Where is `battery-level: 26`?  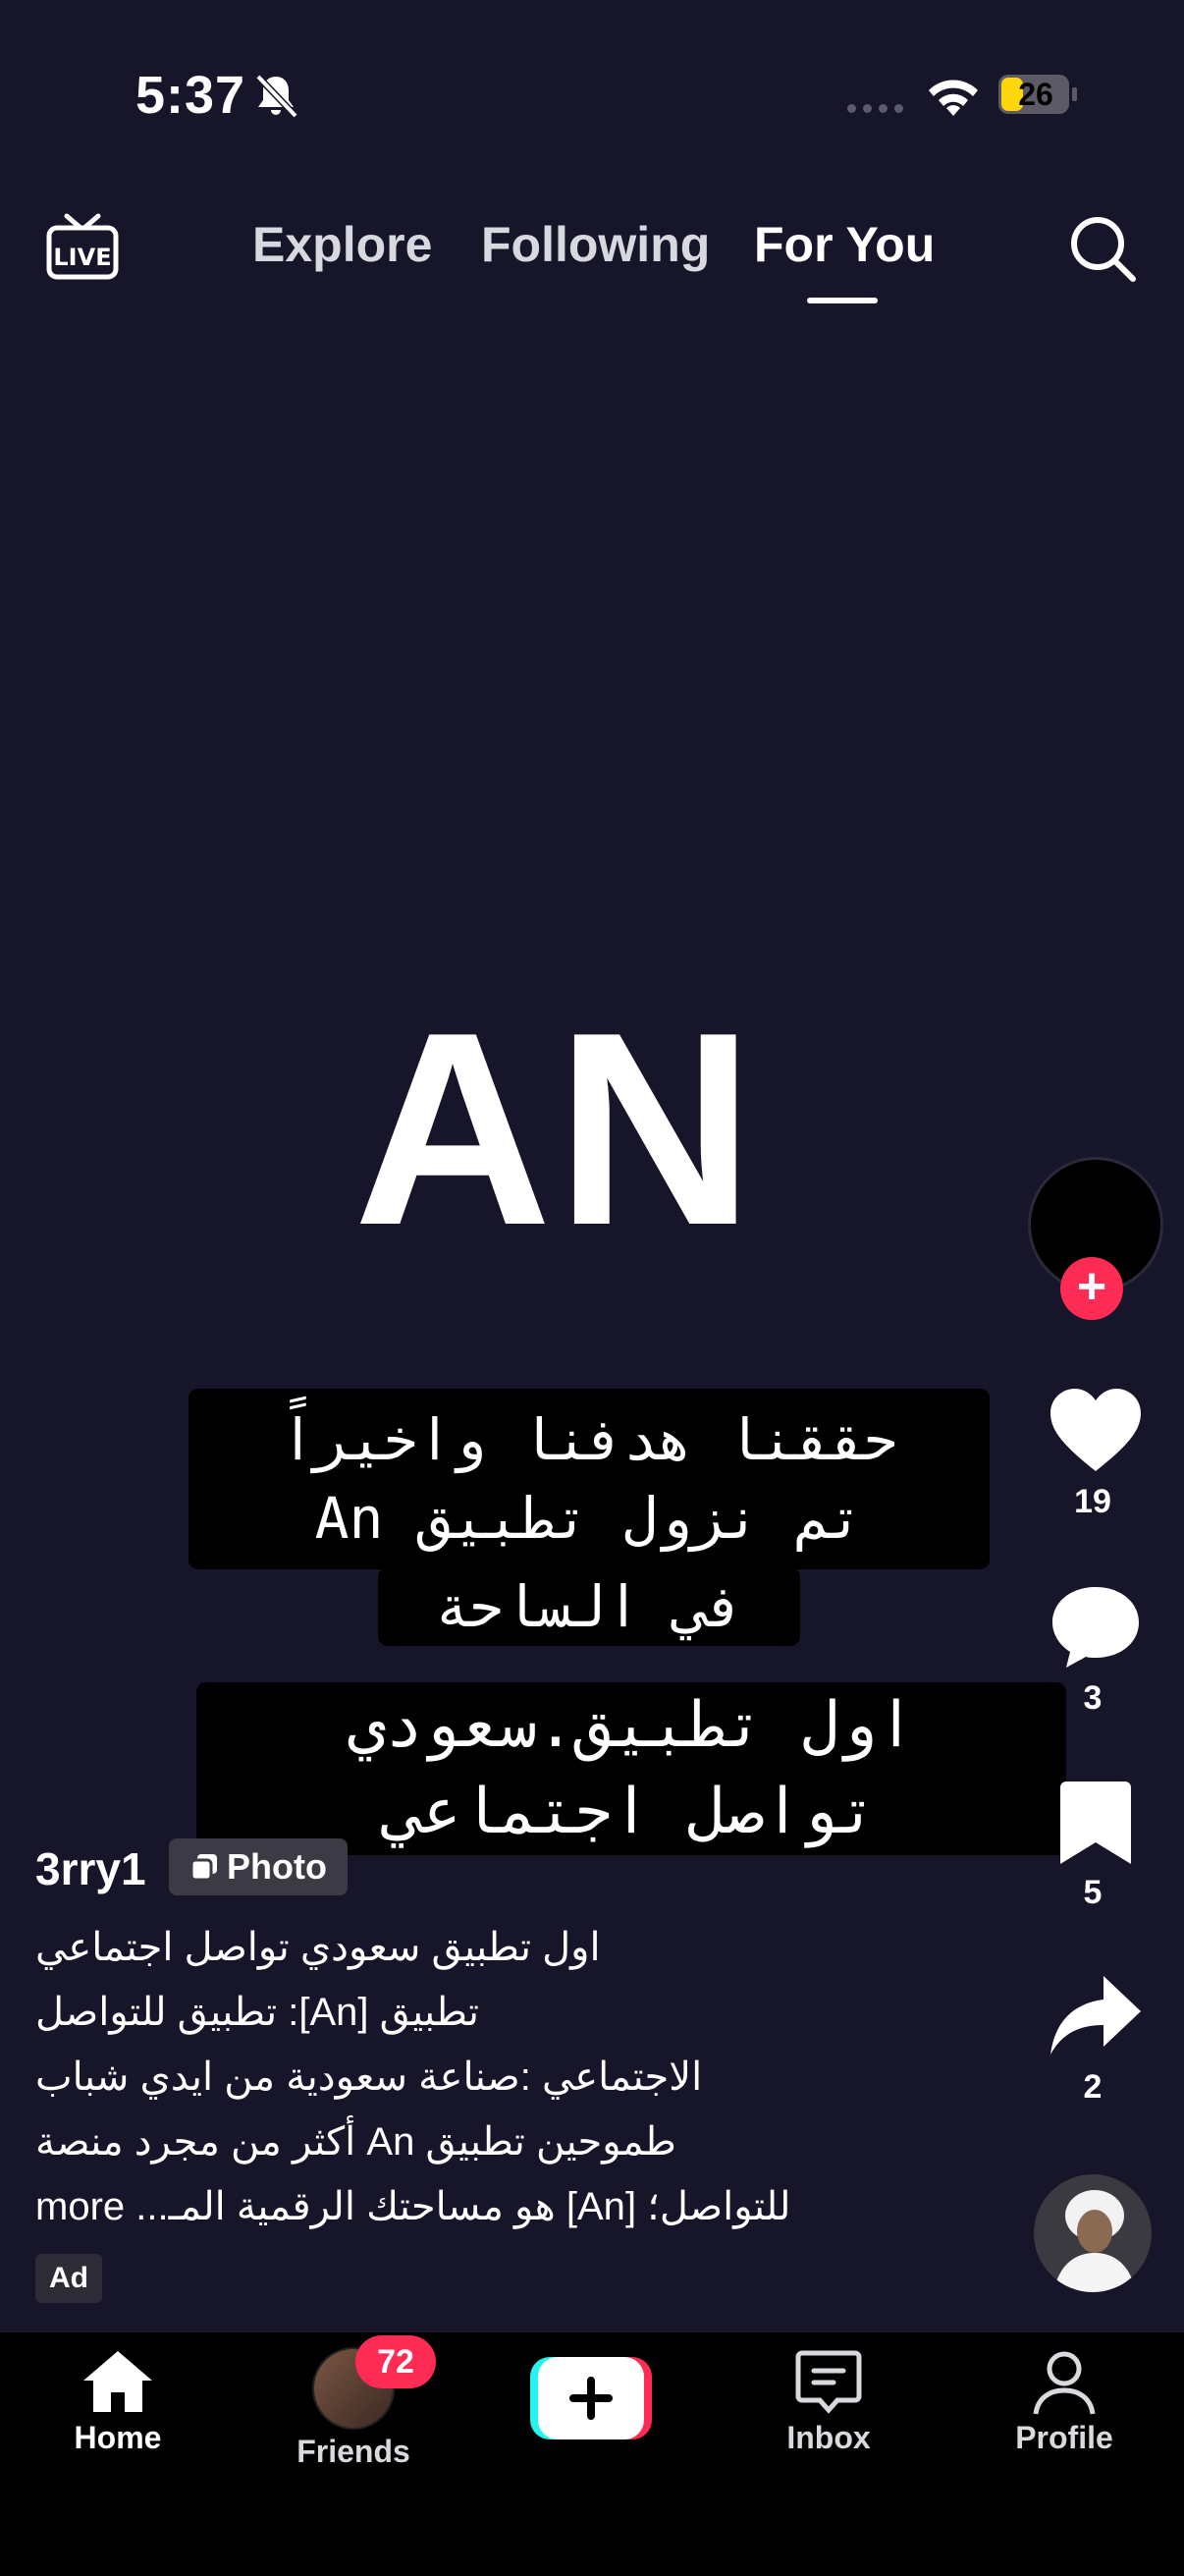 battery-level: 26 is located at coordinates (1035, 95).